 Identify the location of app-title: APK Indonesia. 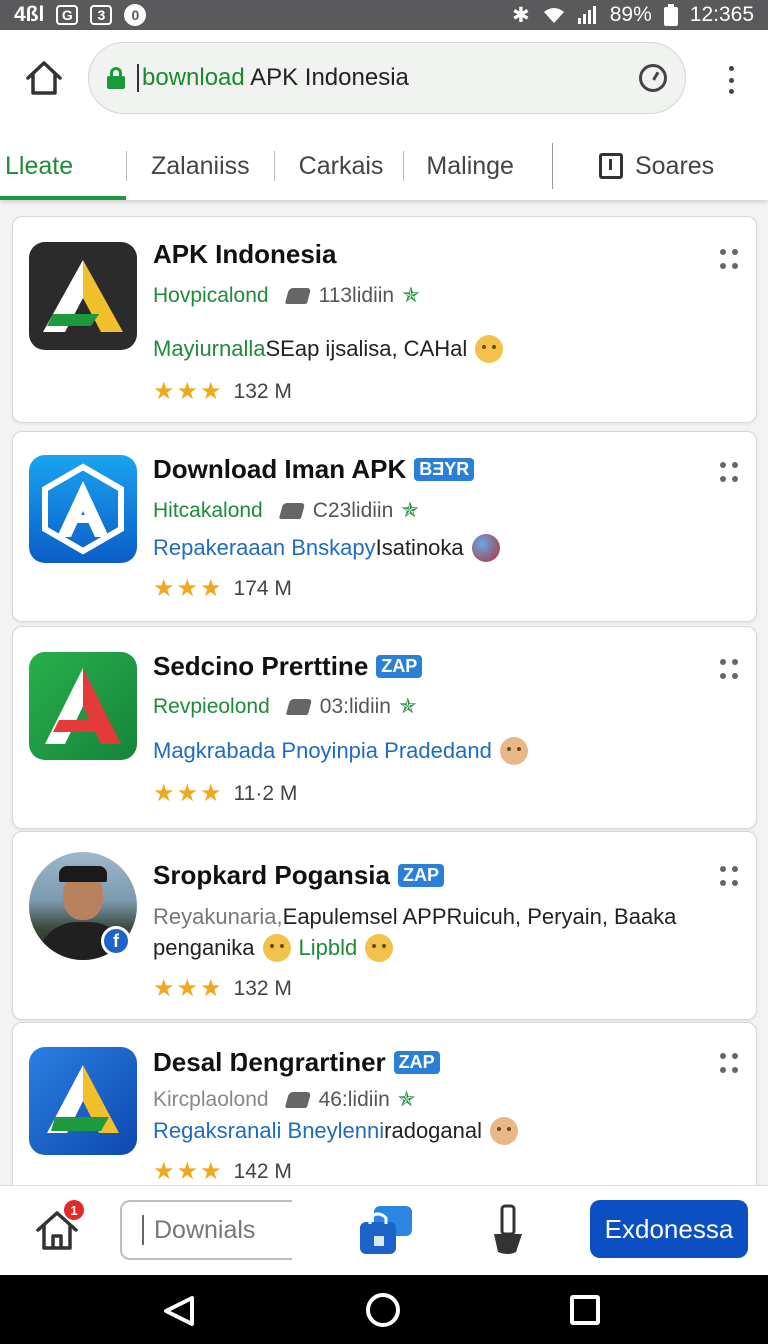
(244, 254).